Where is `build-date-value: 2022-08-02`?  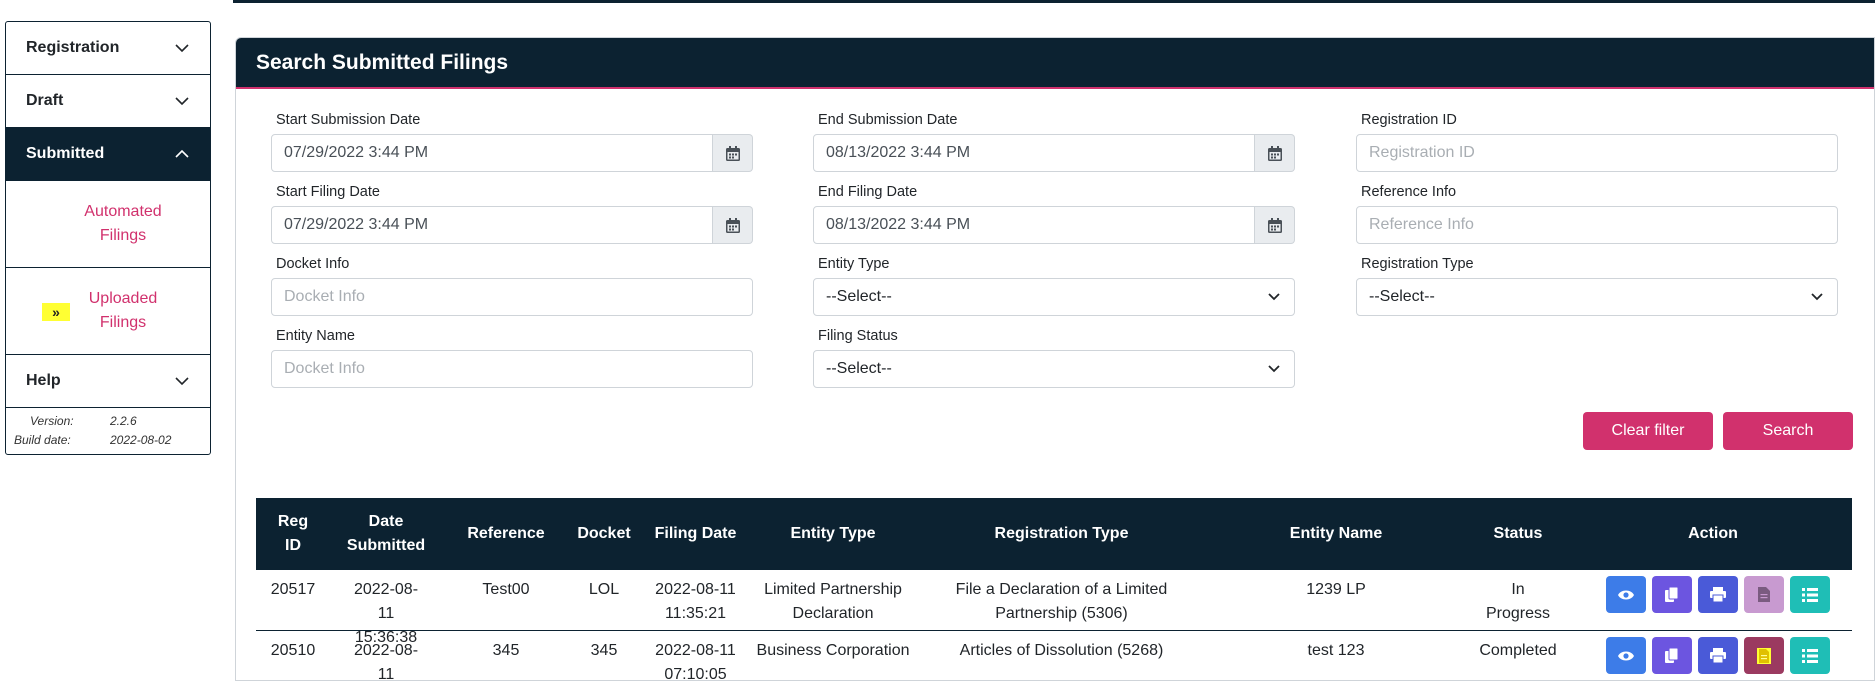
build-date-value: 2022-08-02 is located at coordinates (141, 440).